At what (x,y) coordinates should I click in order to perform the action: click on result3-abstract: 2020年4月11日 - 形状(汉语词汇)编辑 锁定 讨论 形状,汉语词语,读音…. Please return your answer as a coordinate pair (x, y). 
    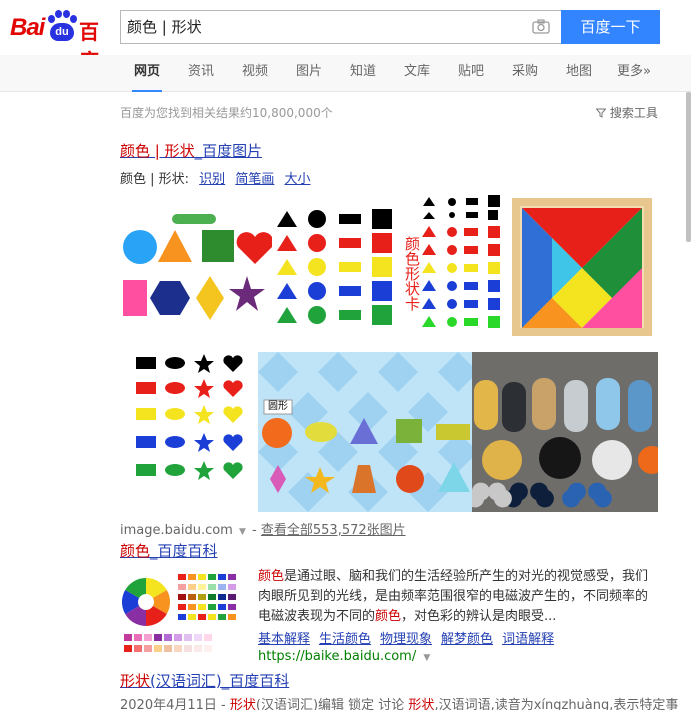
    Looking at the image, I should click on (399, 702).